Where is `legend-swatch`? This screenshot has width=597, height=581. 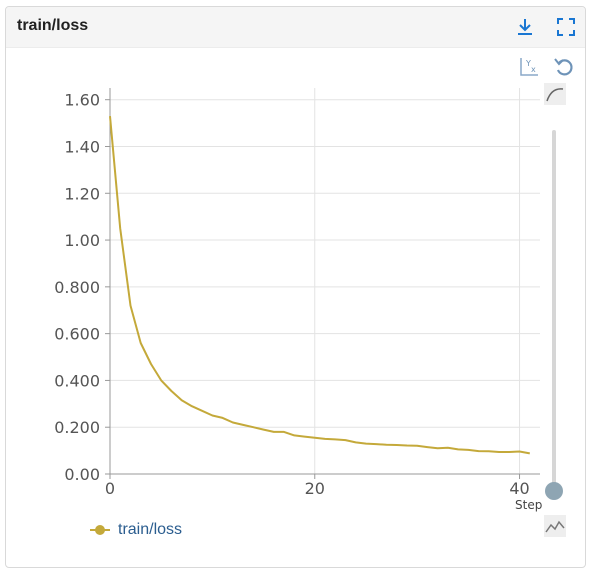
legend-swatch is located at coordinates (100, 530).